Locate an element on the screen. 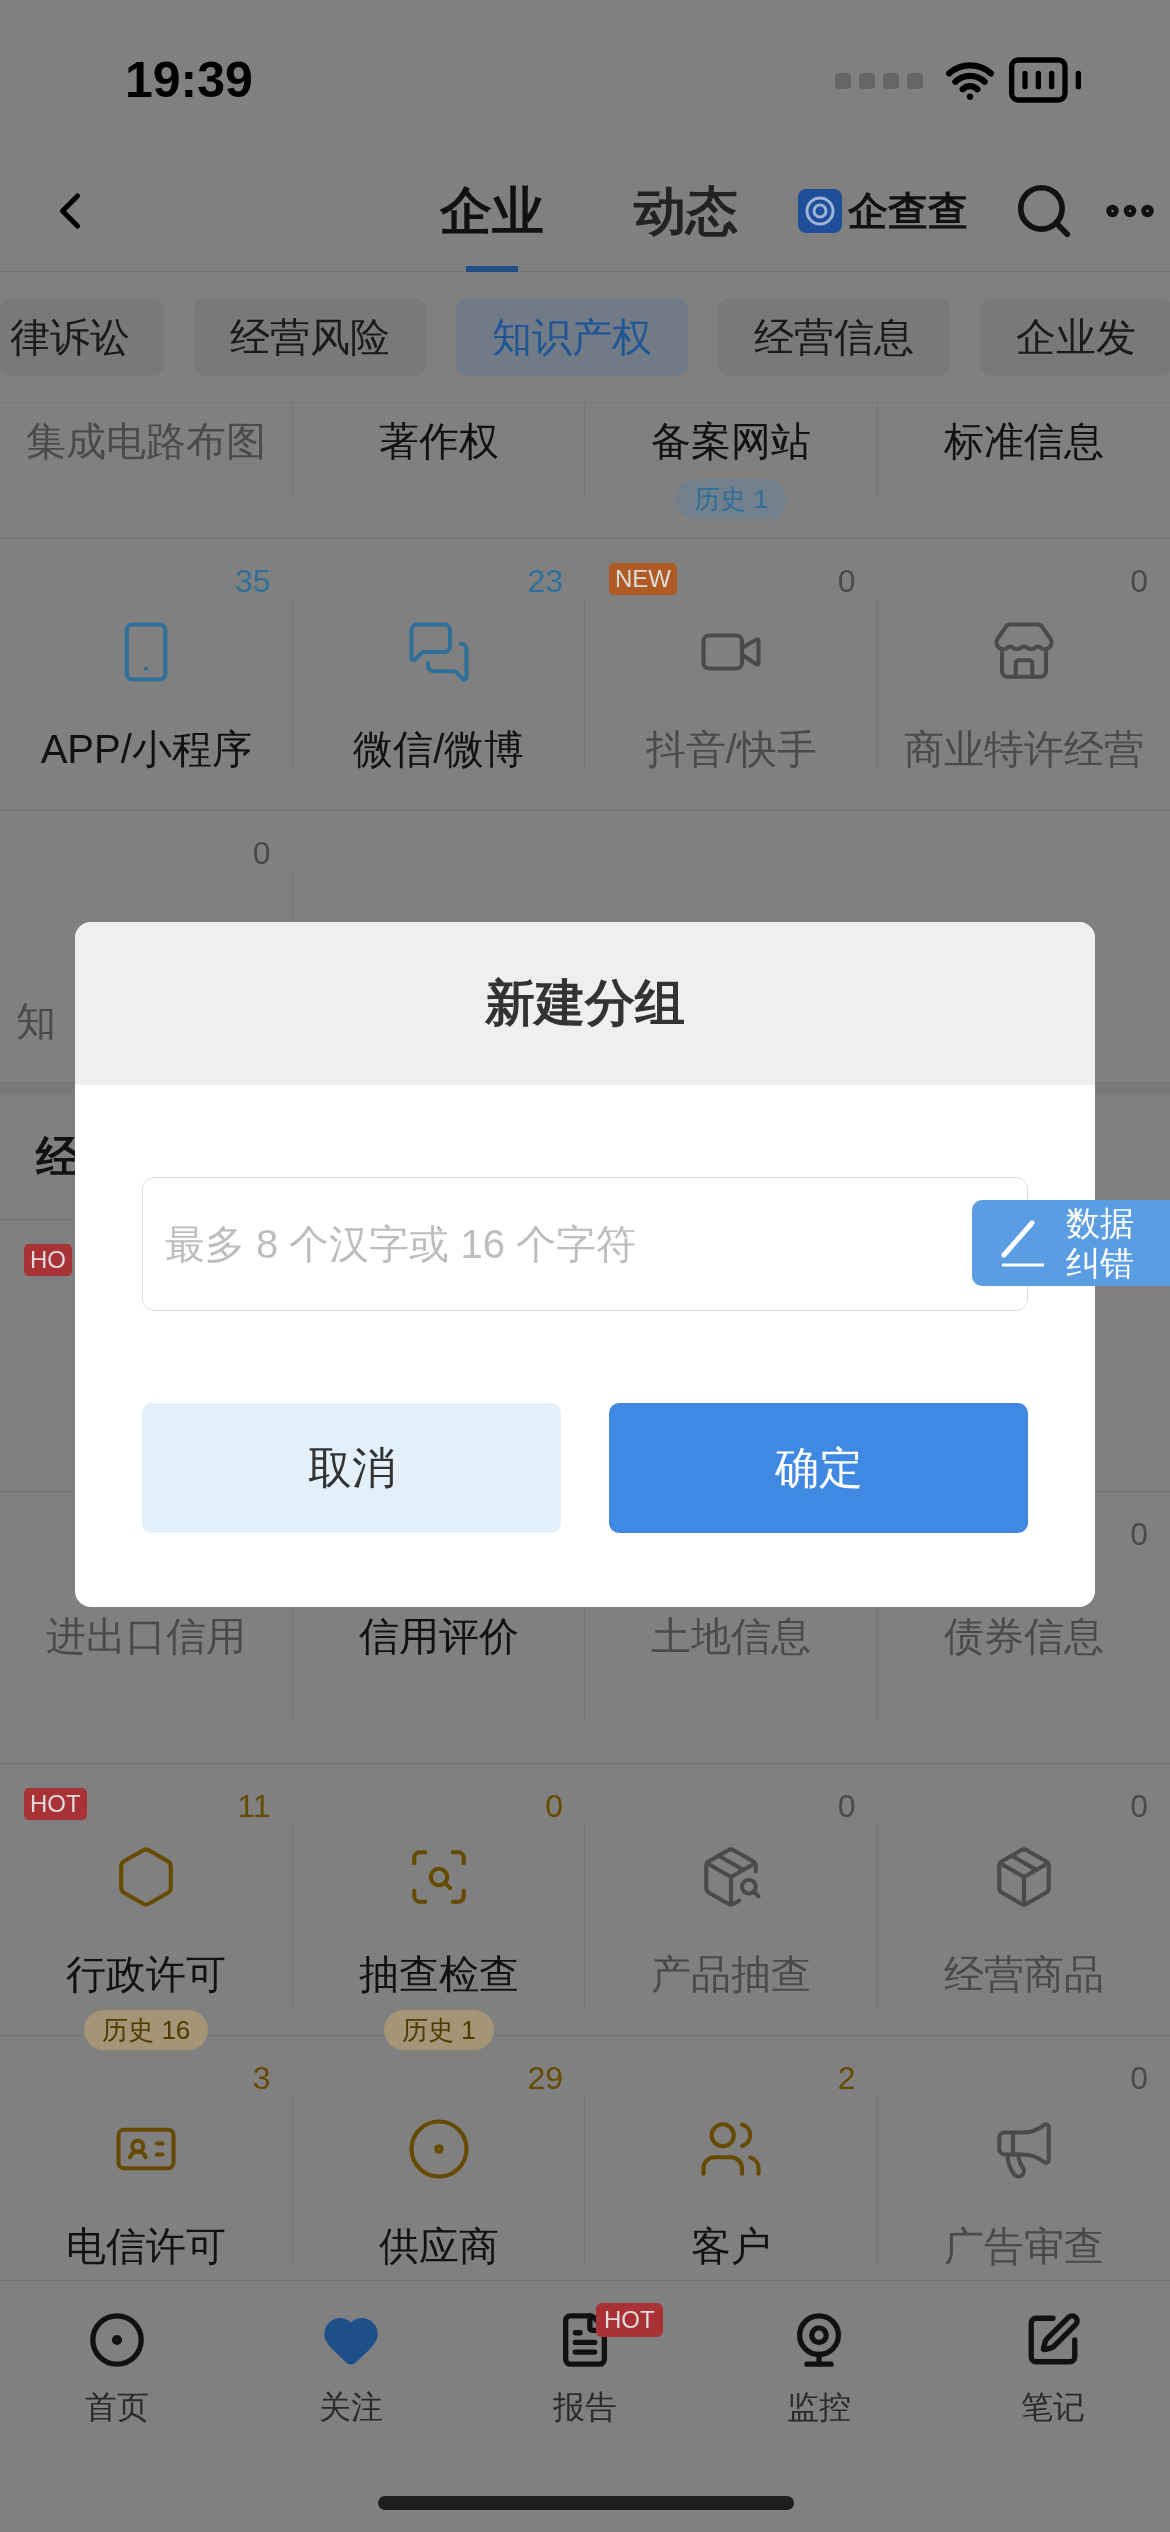 This screenshot has height=2532, width=1170. category-chip: 经营信息 is located at coordinates (834, 337).